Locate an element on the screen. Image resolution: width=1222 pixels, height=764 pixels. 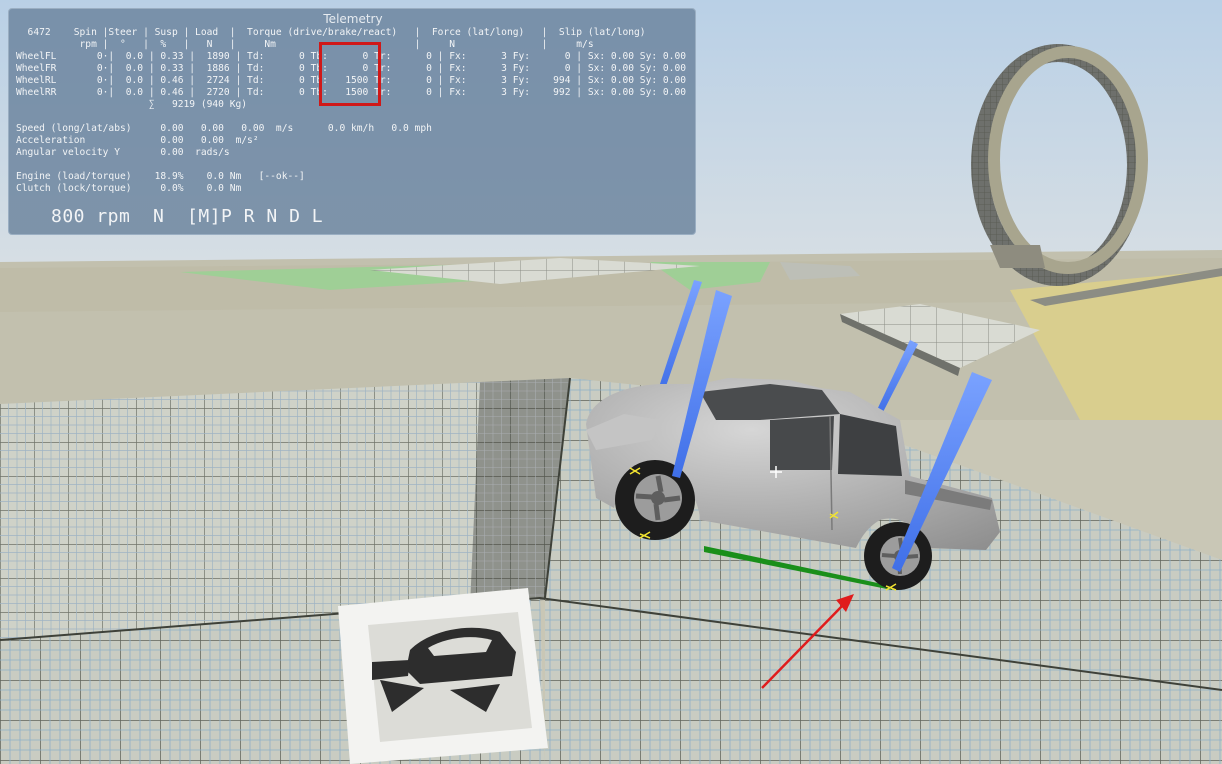
brake-torque-highlight-box is located at coordinates (350, 74).